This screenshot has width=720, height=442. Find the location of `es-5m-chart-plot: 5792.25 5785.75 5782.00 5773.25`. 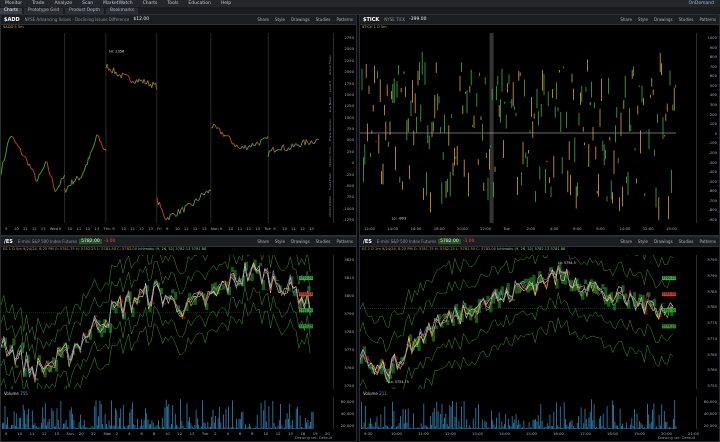

es-5m-chart-plot: 5792.25 5785.75 5782.00 5773.25 is located at coordinates (168, 322).